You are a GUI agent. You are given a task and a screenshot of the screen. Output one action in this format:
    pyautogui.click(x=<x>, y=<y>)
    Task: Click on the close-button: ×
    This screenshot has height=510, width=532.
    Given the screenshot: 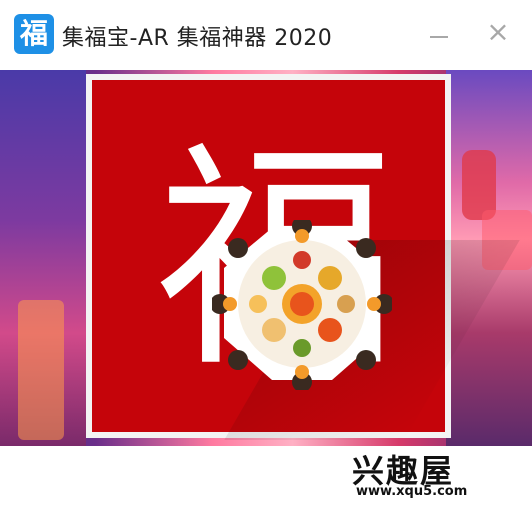 What is the action you would take?
    pyautogui.click(x=498, y=32)
    